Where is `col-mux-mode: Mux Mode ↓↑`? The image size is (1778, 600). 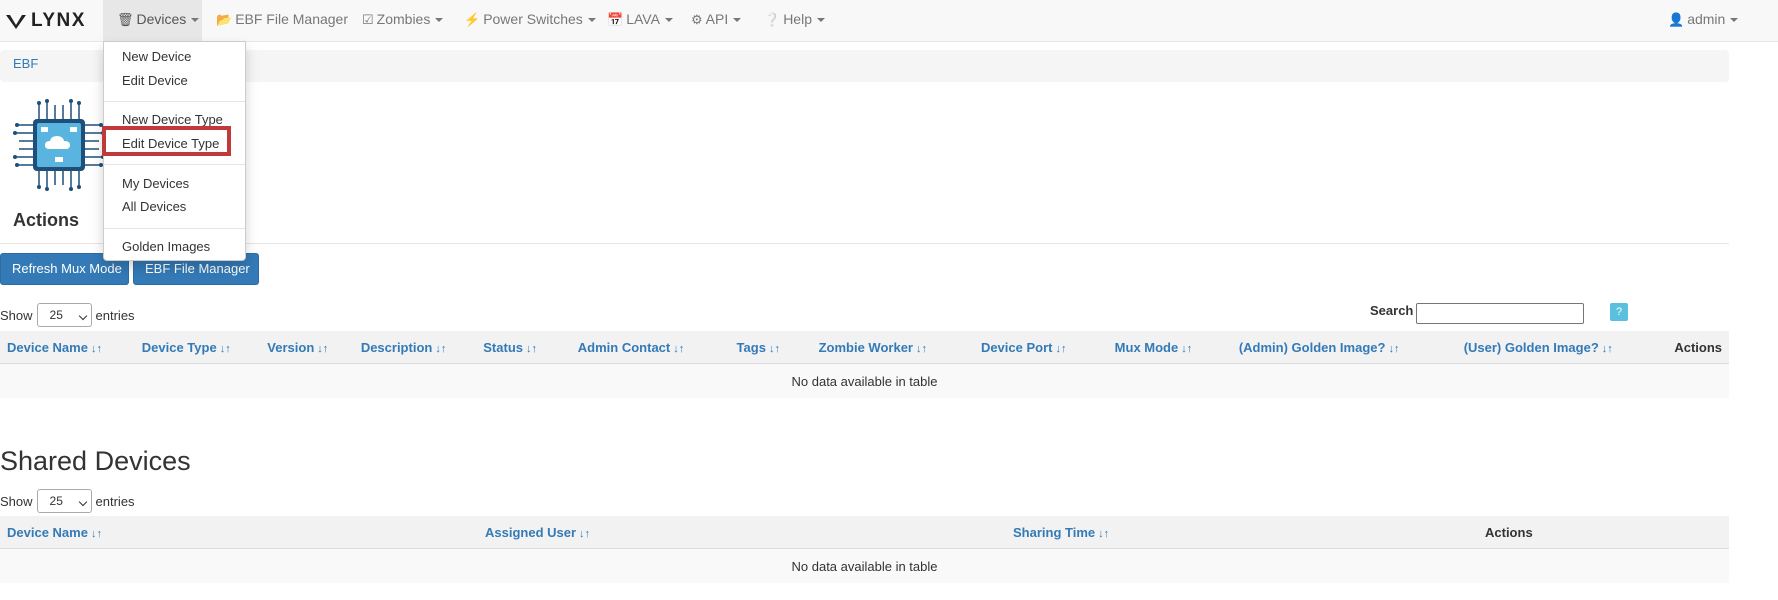 col-mux-mode: Mux Mode ↓↑ is located at coordinates (1169, 347).